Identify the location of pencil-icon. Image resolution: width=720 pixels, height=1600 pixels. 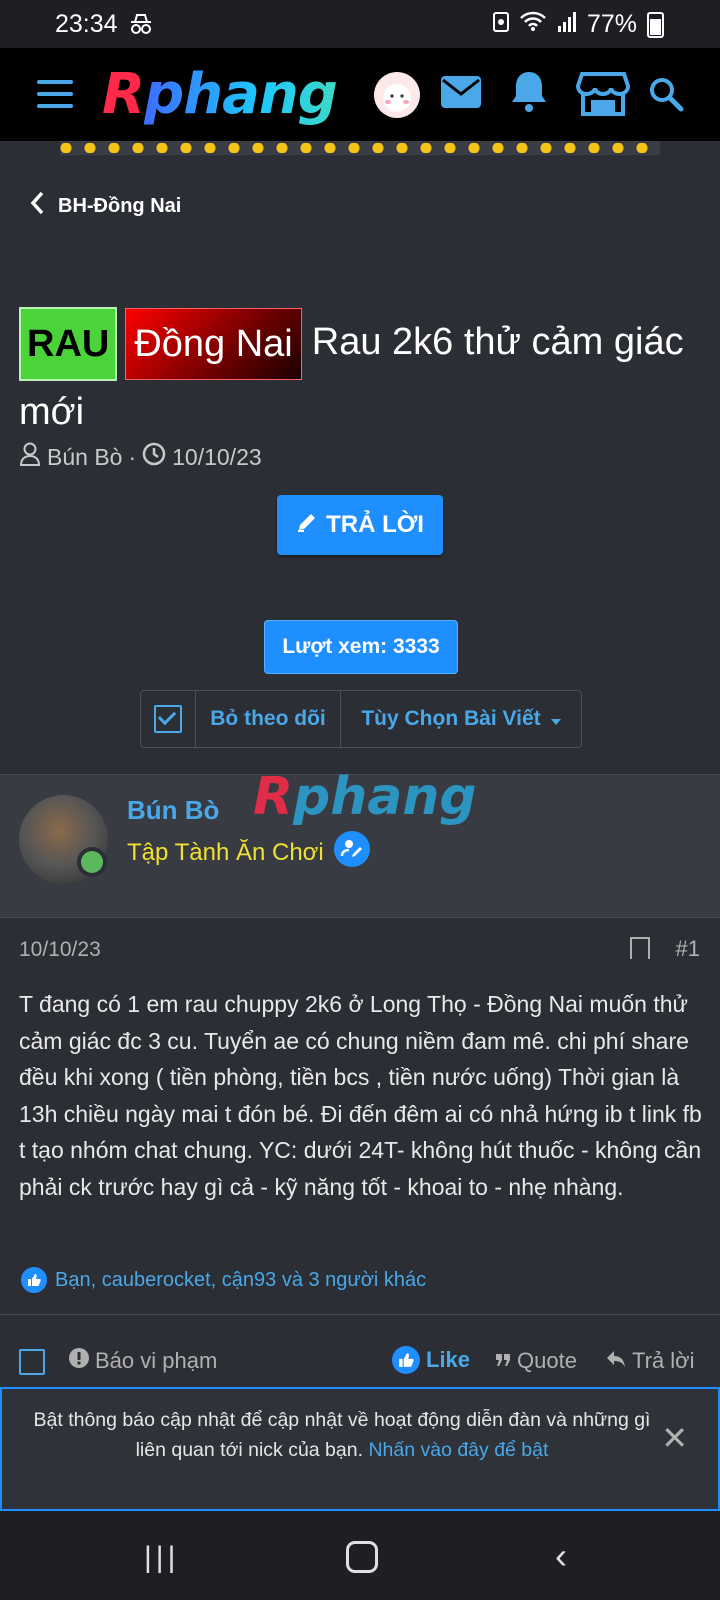
(307, 525).